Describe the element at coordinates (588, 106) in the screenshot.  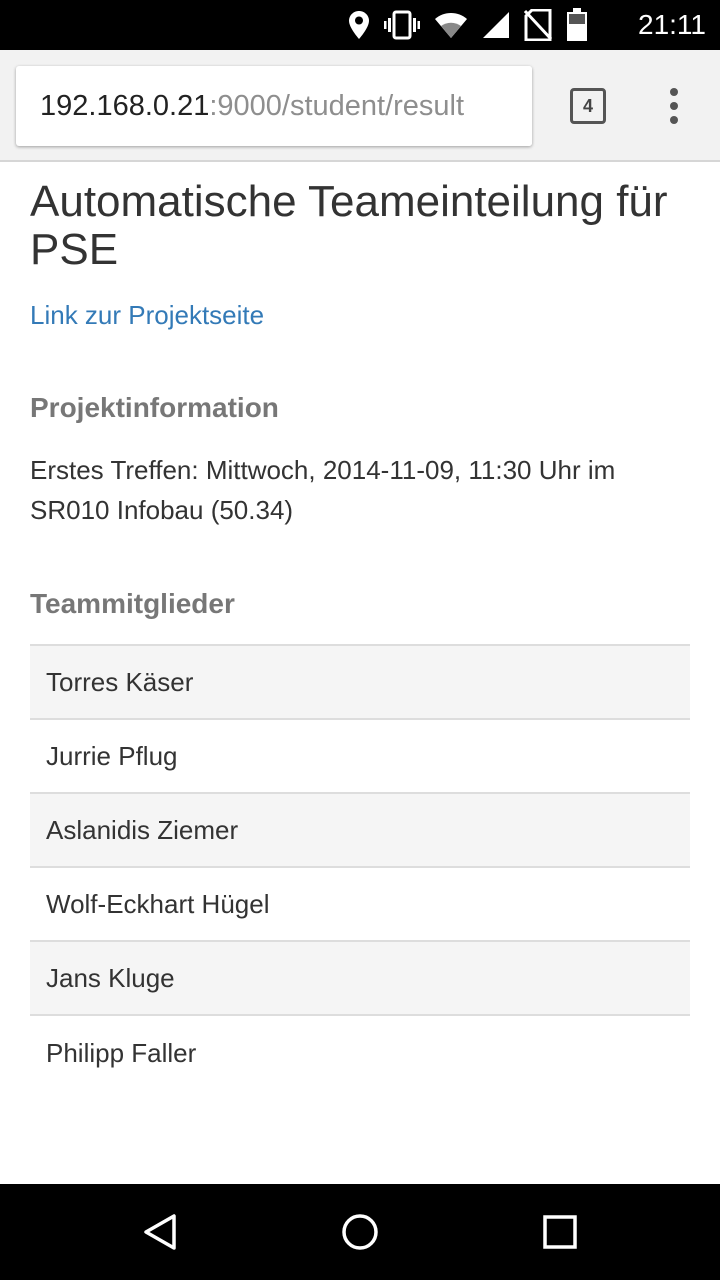
I see `tab-switcher-button: 4` at that location.